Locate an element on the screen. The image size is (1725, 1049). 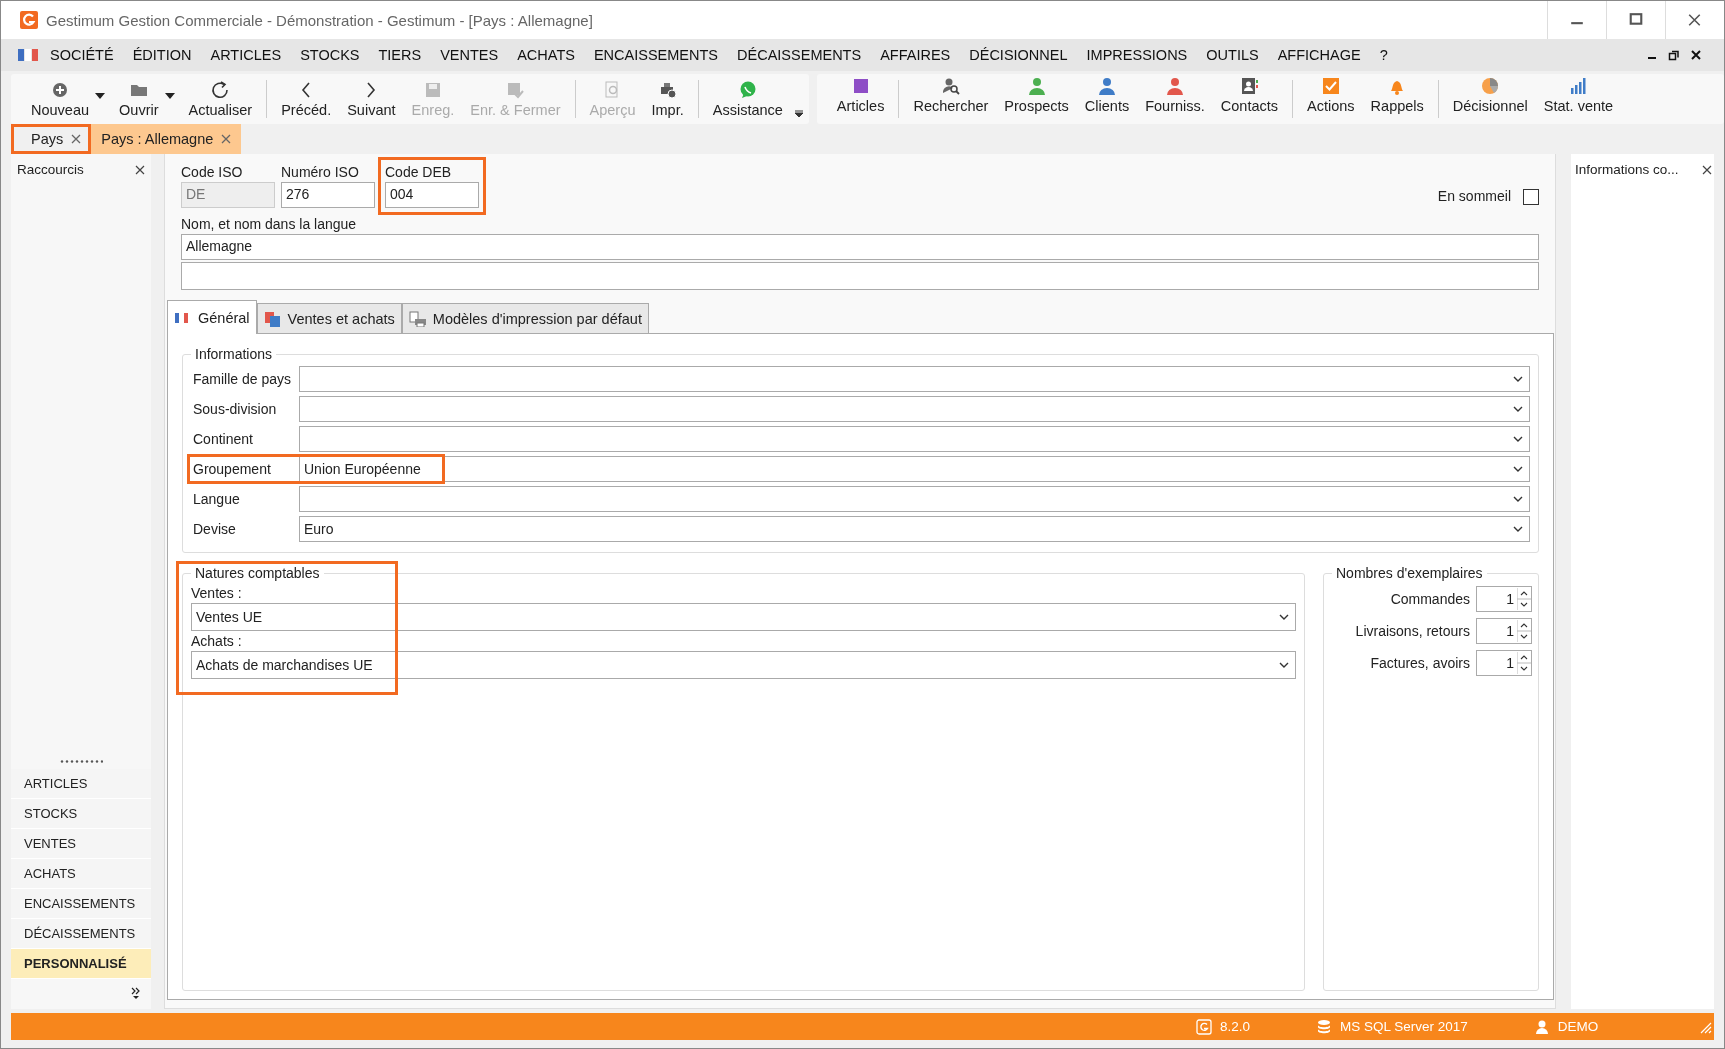
toolbar-button: Articles is located at coordinates (860, 99).